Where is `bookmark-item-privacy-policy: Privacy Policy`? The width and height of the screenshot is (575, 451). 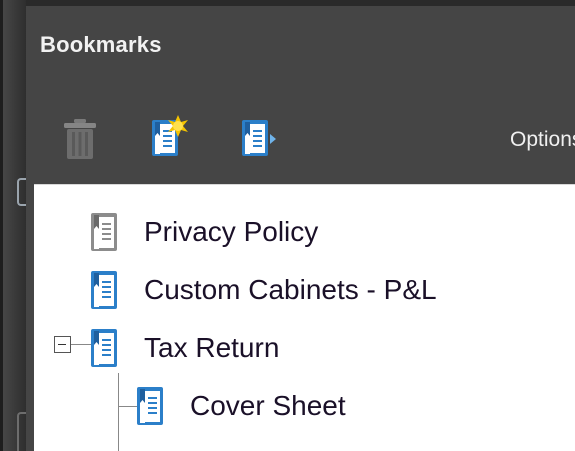 bookmark-item-privacy-policy: Privacy Policy is located at coordinates (204, 232).